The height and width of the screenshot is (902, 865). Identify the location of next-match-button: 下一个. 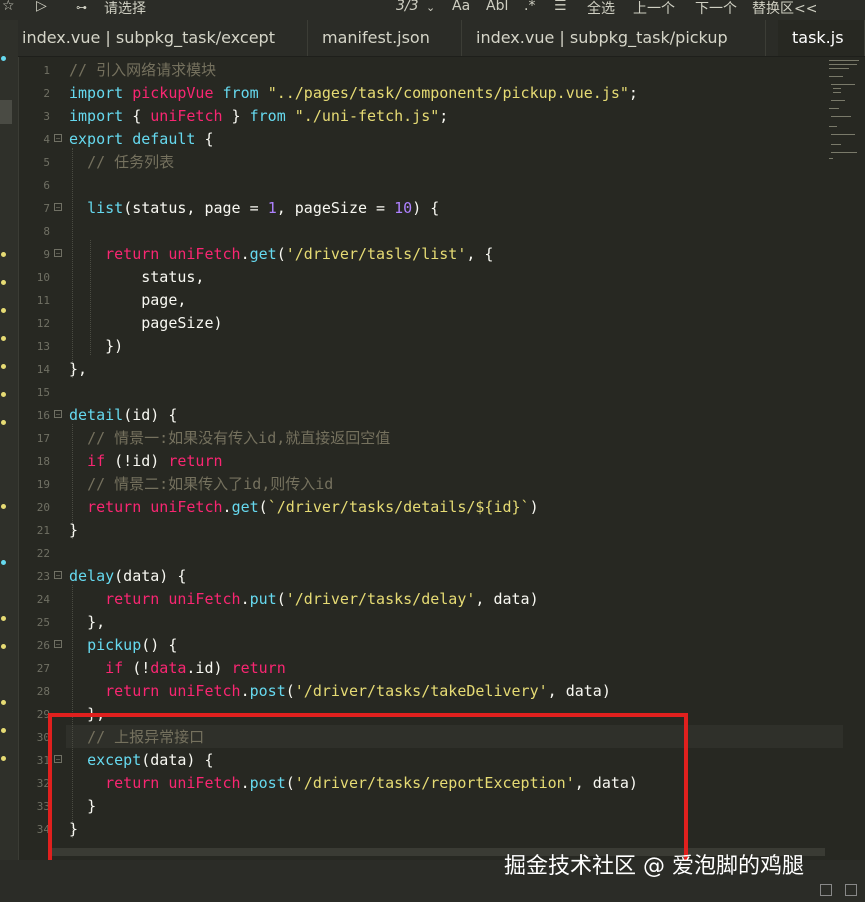
(716, 9).